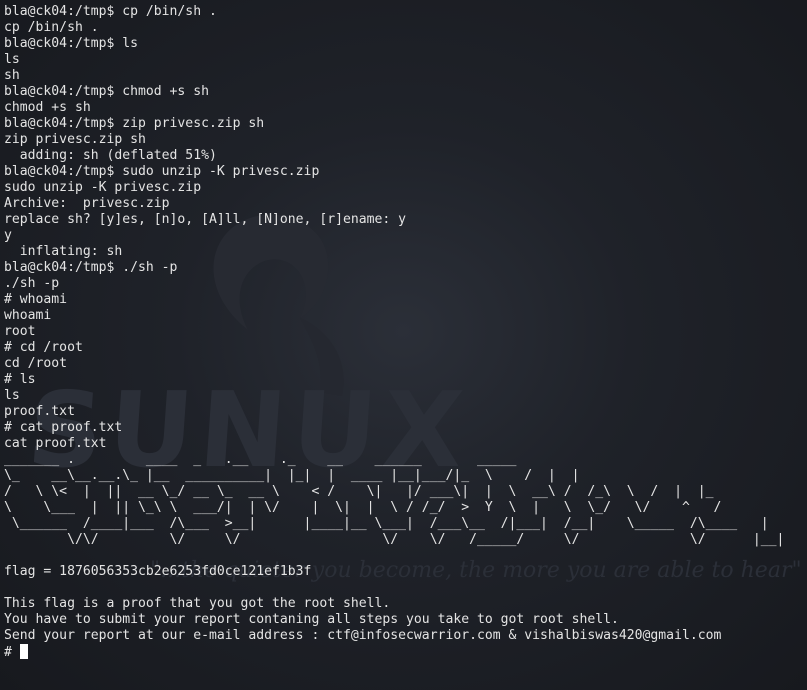  I want to click on terminal-line: cat proof.txt, so click(55, 443).